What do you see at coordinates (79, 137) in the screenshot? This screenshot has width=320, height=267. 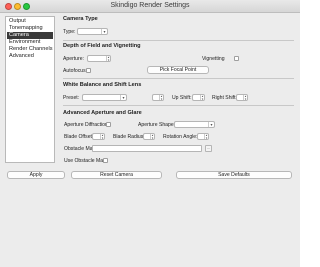 I see `blade-offset-label: Blade Offset:` at bounding box center [79, 137].